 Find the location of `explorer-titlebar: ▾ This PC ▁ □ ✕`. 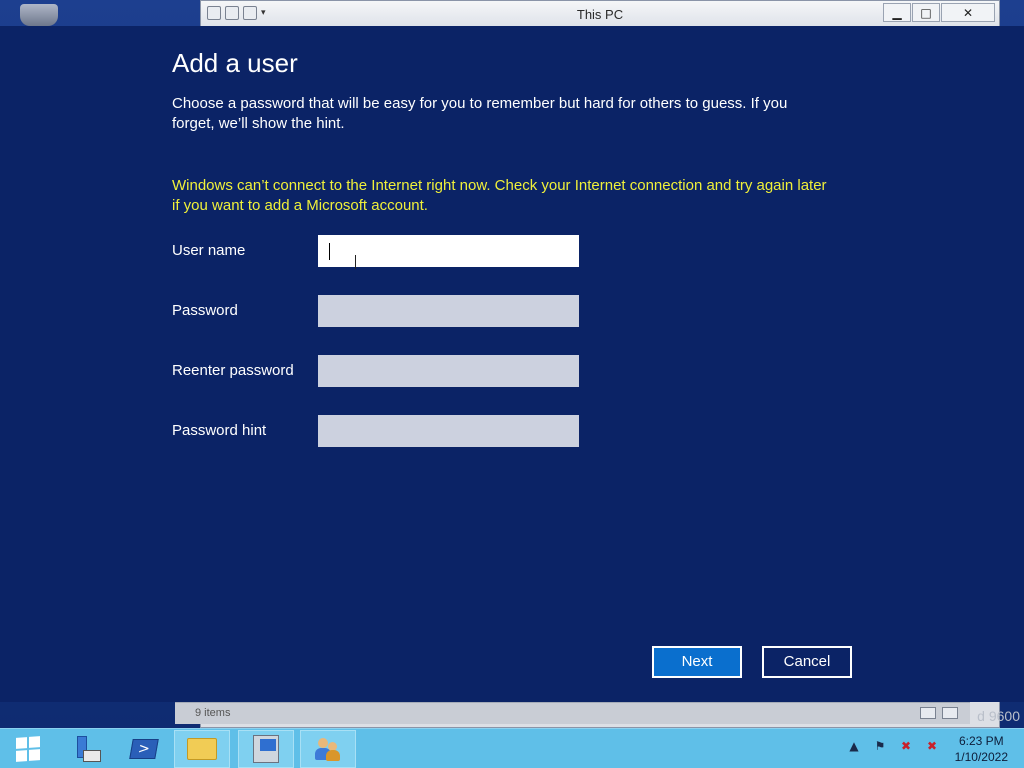

explorer-titlebar: ▾ This PC ▁ □ ✕ is located at coordinates (600, 14).